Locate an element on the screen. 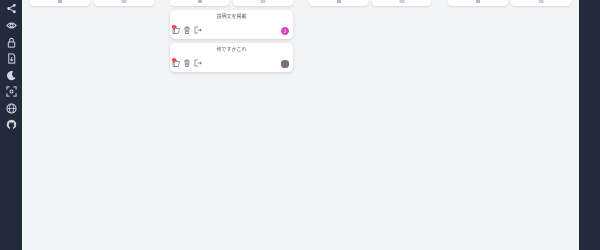 The image size is (600, 250). eye-icon is located at coordinates (11, 25).